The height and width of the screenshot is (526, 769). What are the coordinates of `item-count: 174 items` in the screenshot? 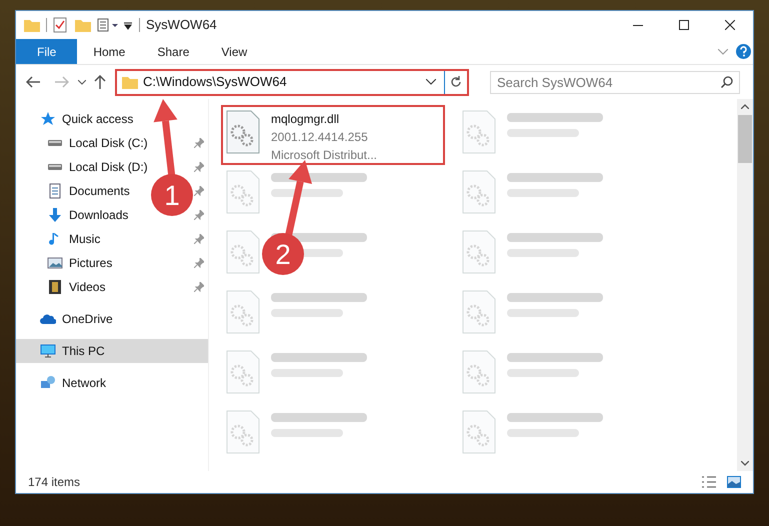 It's located at (54, 482).